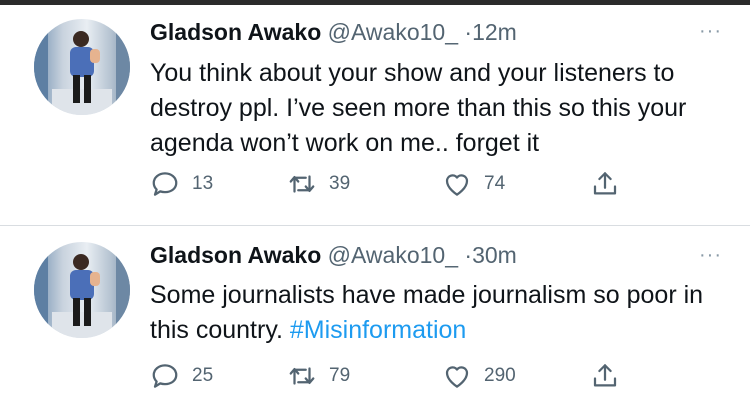  Describe the element at coordinates (340, 375) in the screenshot. I see `retweet-count: 79` at that location.